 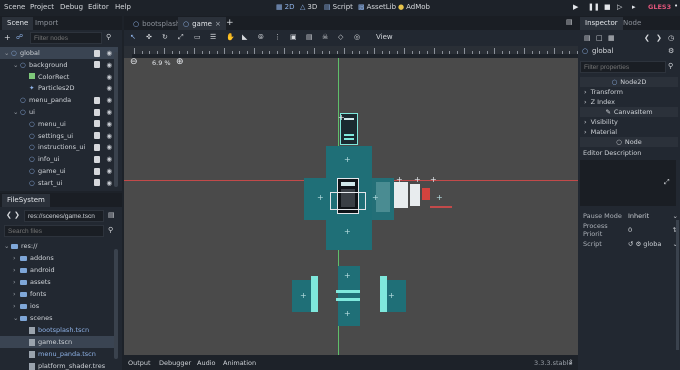 I want to click on file-tree-item: ⌄ scenes, so click(x=59, y=318).